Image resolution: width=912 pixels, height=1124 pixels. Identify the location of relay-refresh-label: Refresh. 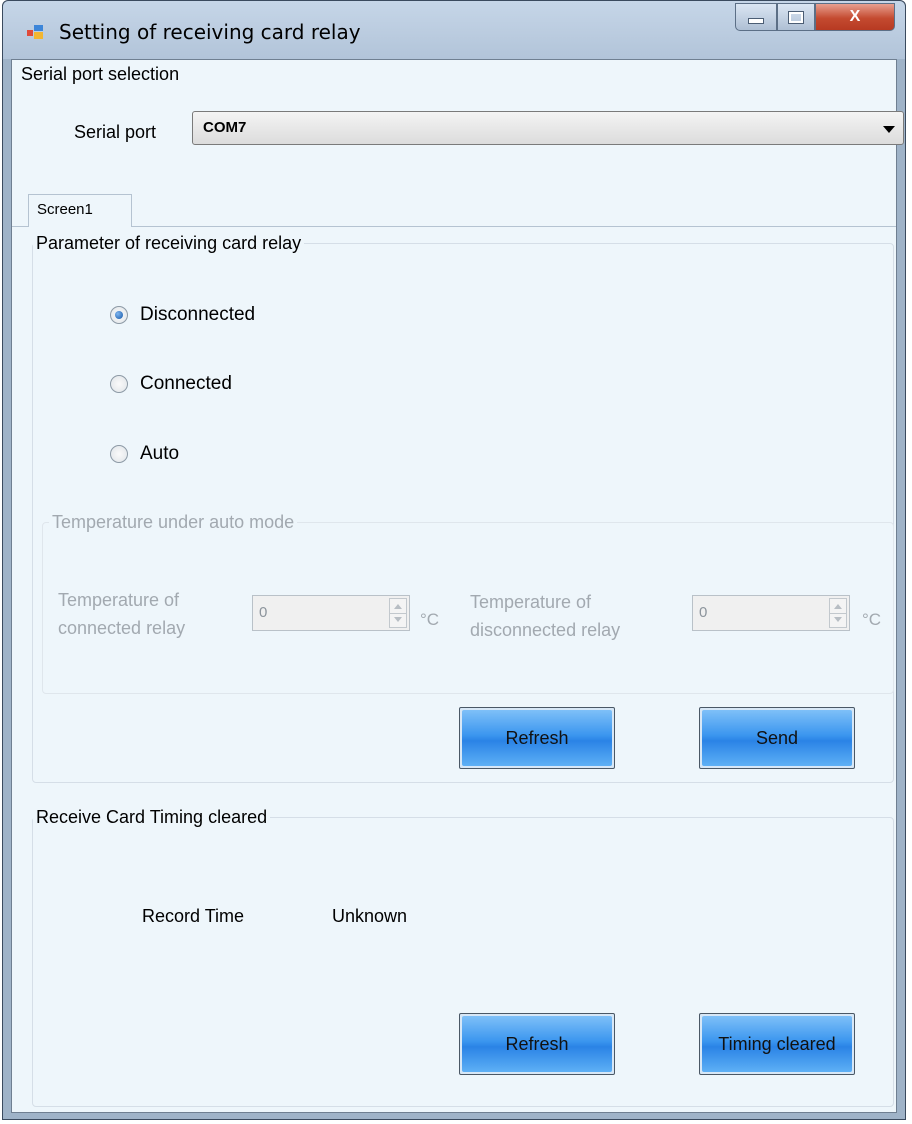
(537, 737).